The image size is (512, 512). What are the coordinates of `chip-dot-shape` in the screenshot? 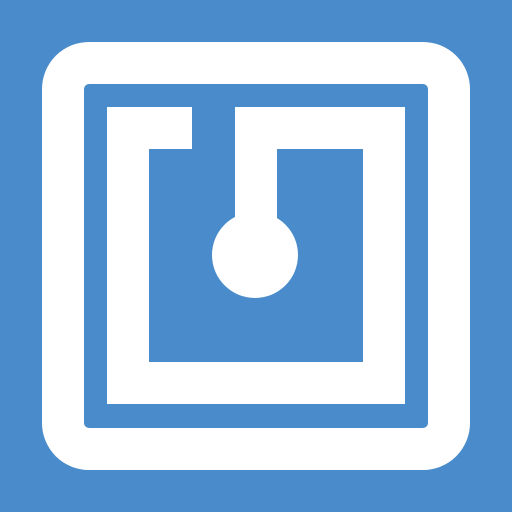 It's located at (255, 255).